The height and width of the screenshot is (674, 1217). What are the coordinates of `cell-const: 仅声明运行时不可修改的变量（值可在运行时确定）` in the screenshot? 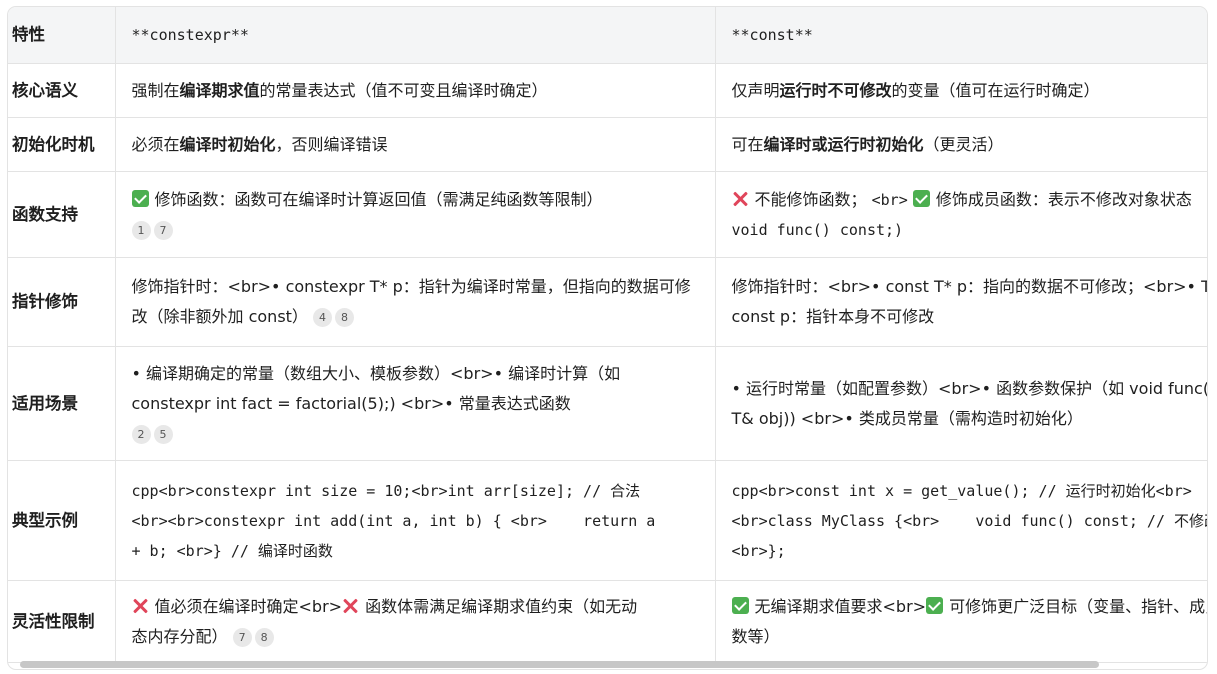 It's located at (961, 90).